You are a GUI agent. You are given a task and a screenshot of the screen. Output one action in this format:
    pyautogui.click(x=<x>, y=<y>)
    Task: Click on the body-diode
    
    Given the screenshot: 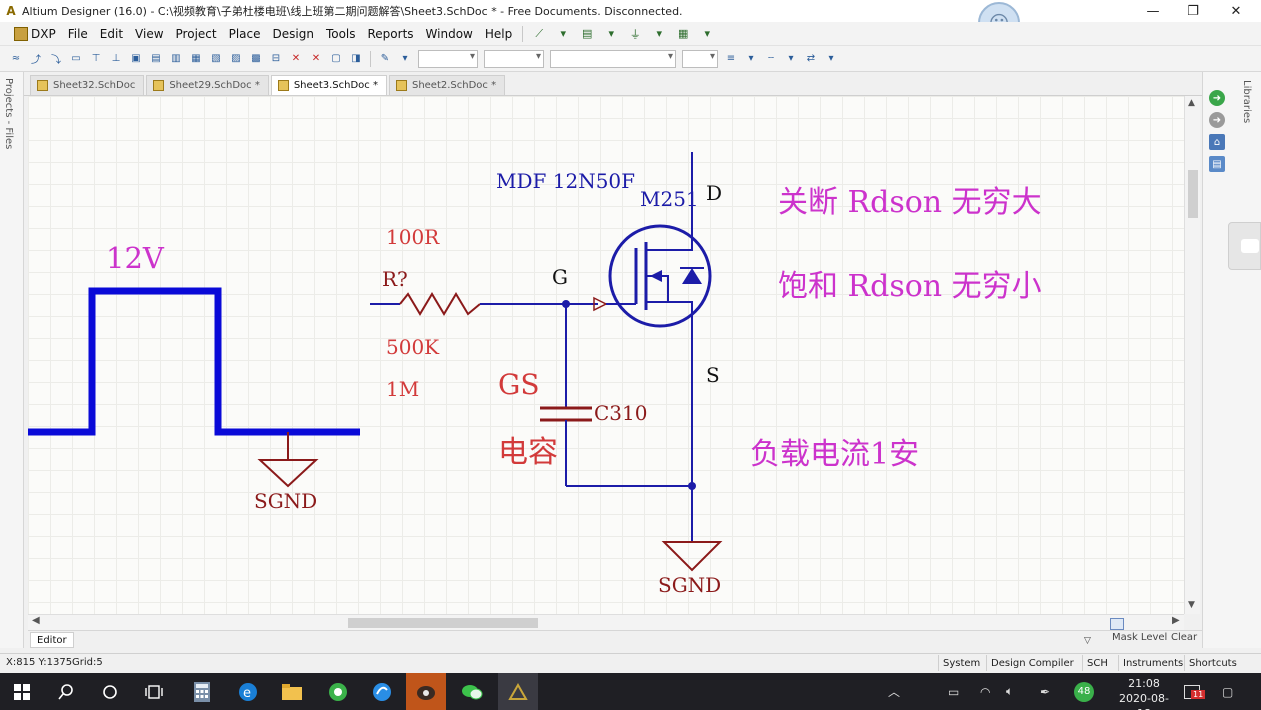 What is the action you would take?
    pyautogui.click(x=692, y=276)
    